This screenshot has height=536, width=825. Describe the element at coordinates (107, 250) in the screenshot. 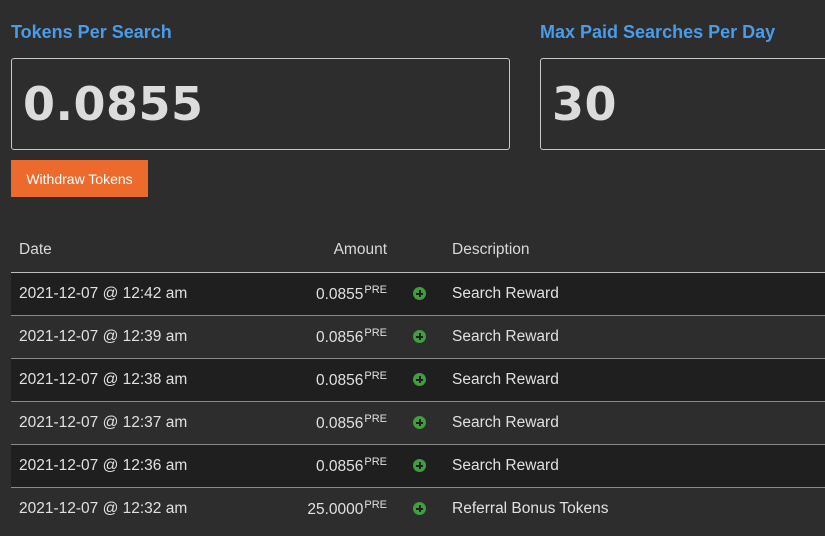

I see `header-date: Date` at that location.